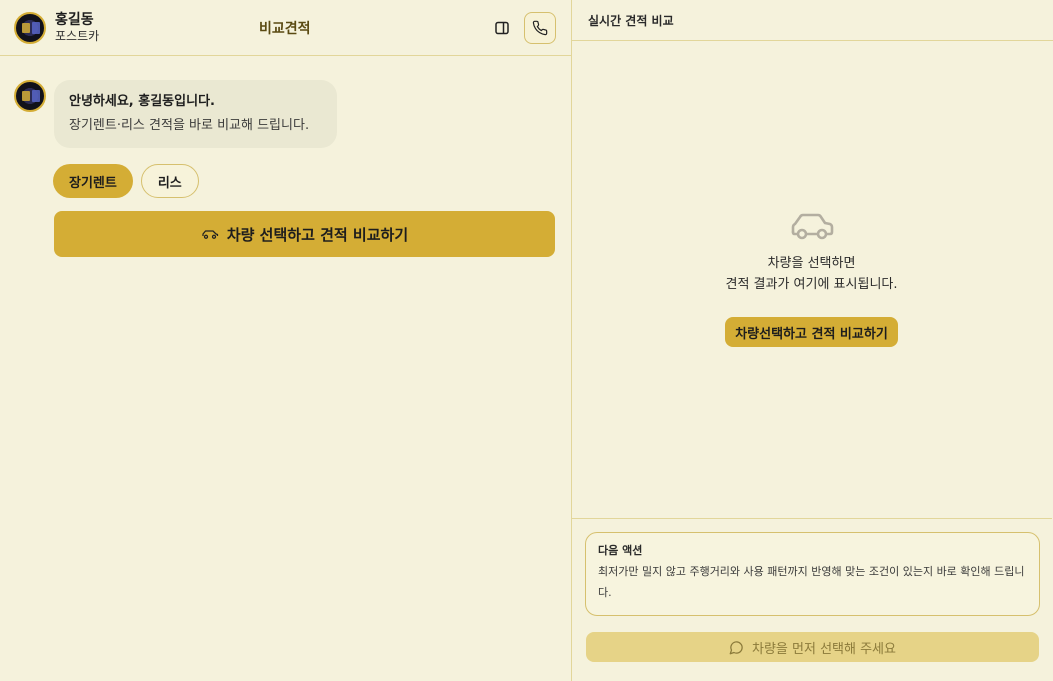 Image resolution: width=1053 pixels, height=681 pixels. I want to click on quote-panel-header: 실시간 견적 비교, so click(812, 20).